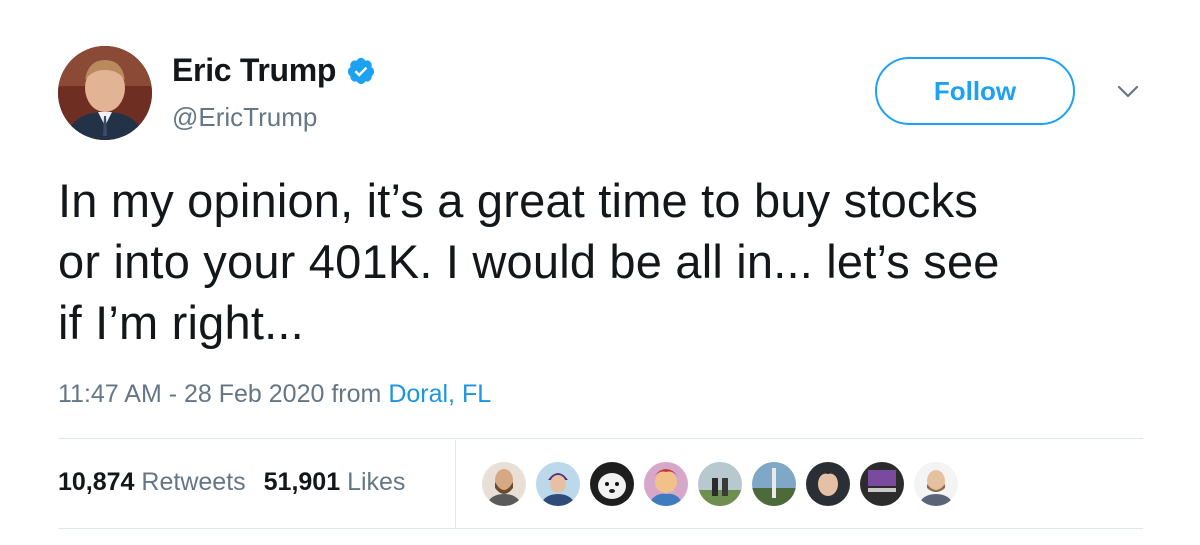 The height and width of the screenshot is (545, 1200). I want to click on likes-stat: 51,901 Likes, so click(335, 482).